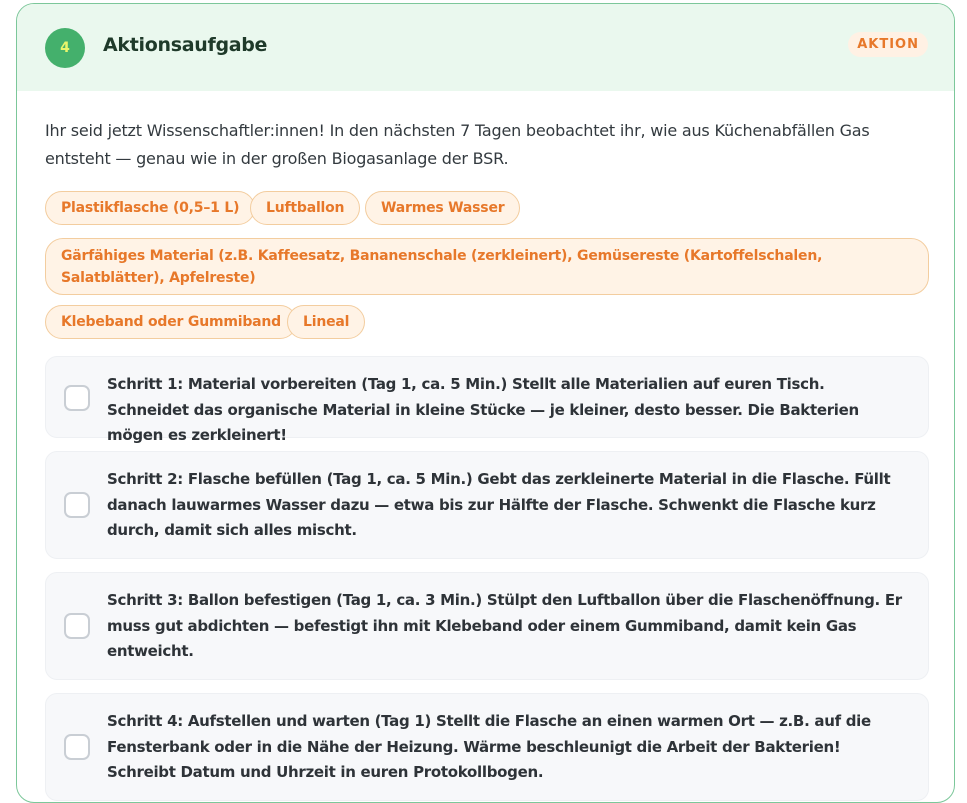 The width and height of the screenshot is (967, 803). I want to click on material-chip: Plastikflasche (0,5–1 L), so click(150, 208).